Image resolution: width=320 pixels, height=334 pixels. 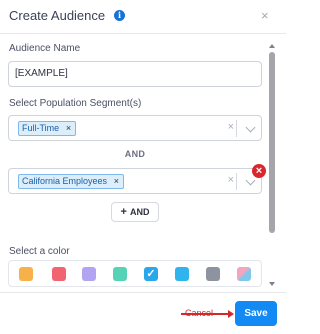 I want to click on segment-chip-label: Full-Time, so click(x=41, y=128).